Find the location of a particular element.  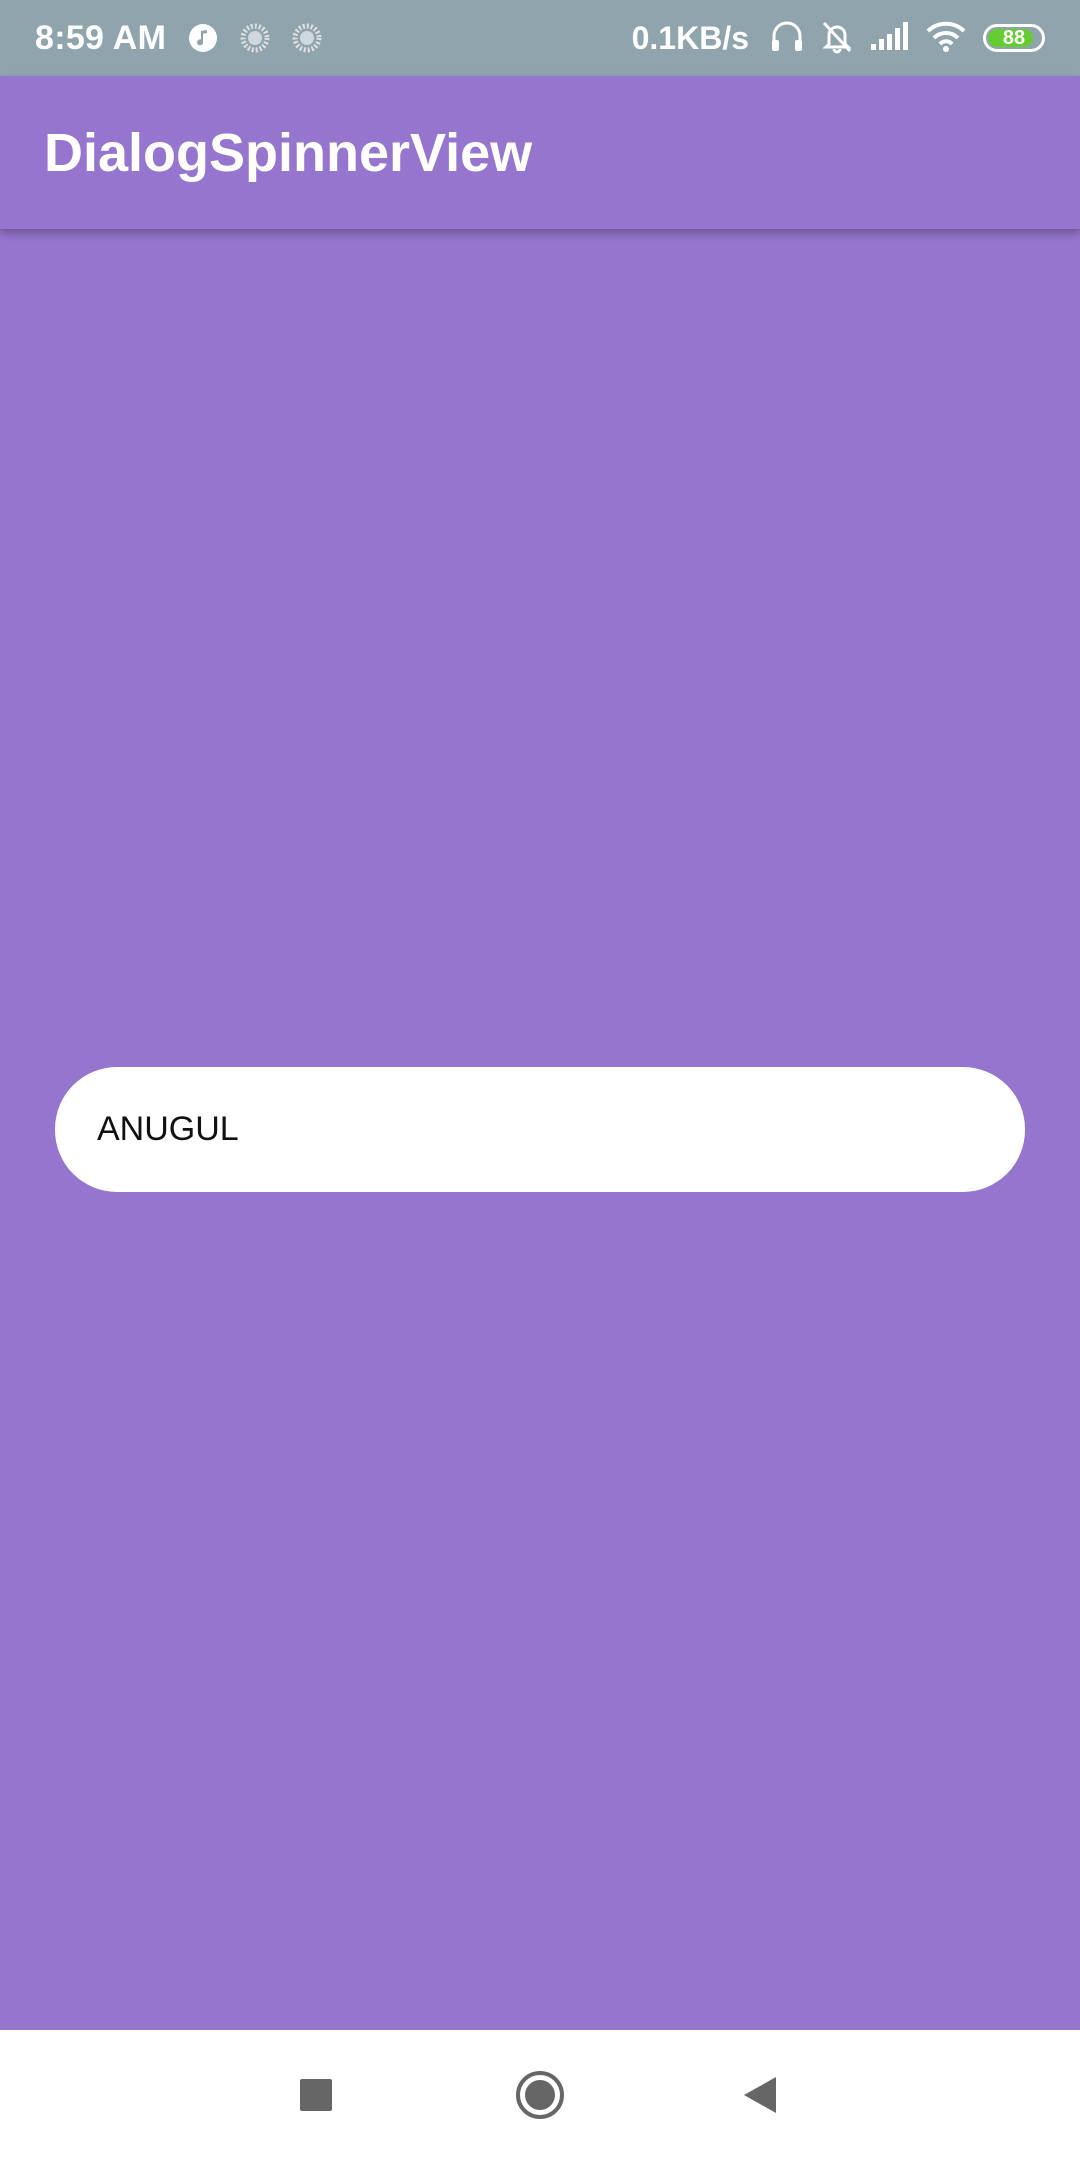

battery-icon: 88 is located at coordinates (1014, 38).